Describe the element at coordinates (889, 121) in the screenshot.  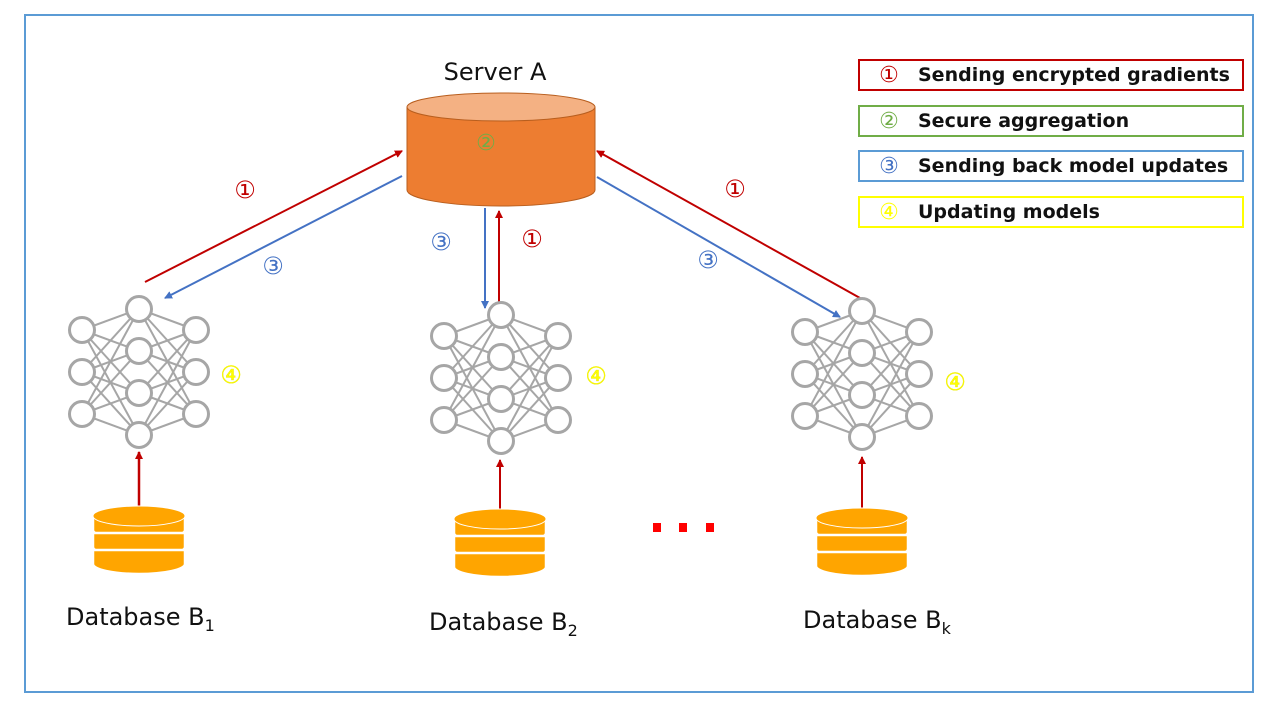
I see `legend-number: ②` at that location.